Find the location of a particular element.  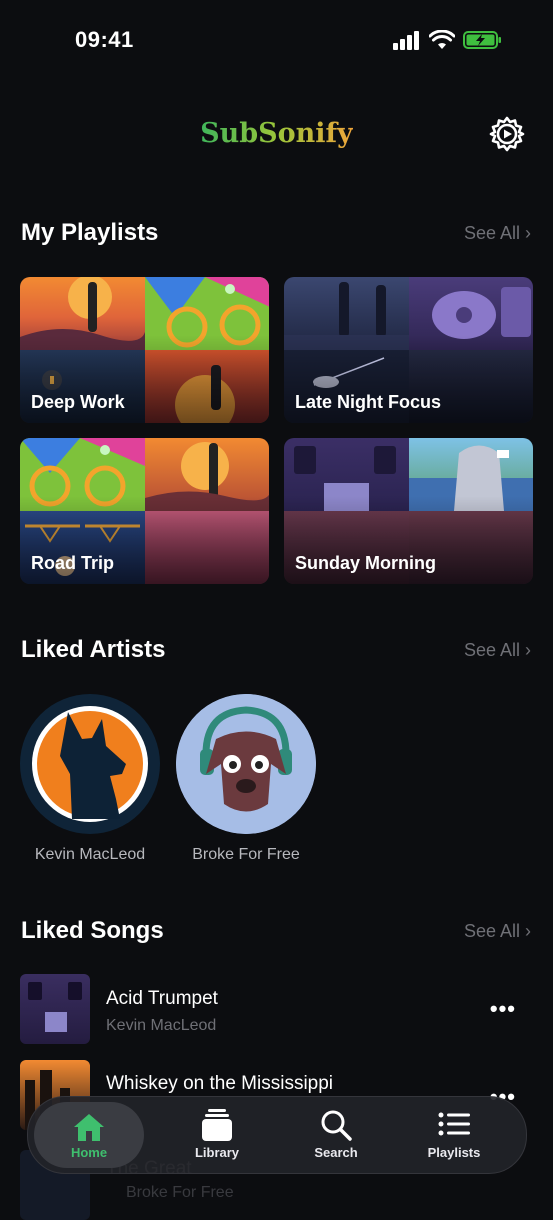

tab-bar: Home Library Search Playlists is located at coordinates (277, 1135).